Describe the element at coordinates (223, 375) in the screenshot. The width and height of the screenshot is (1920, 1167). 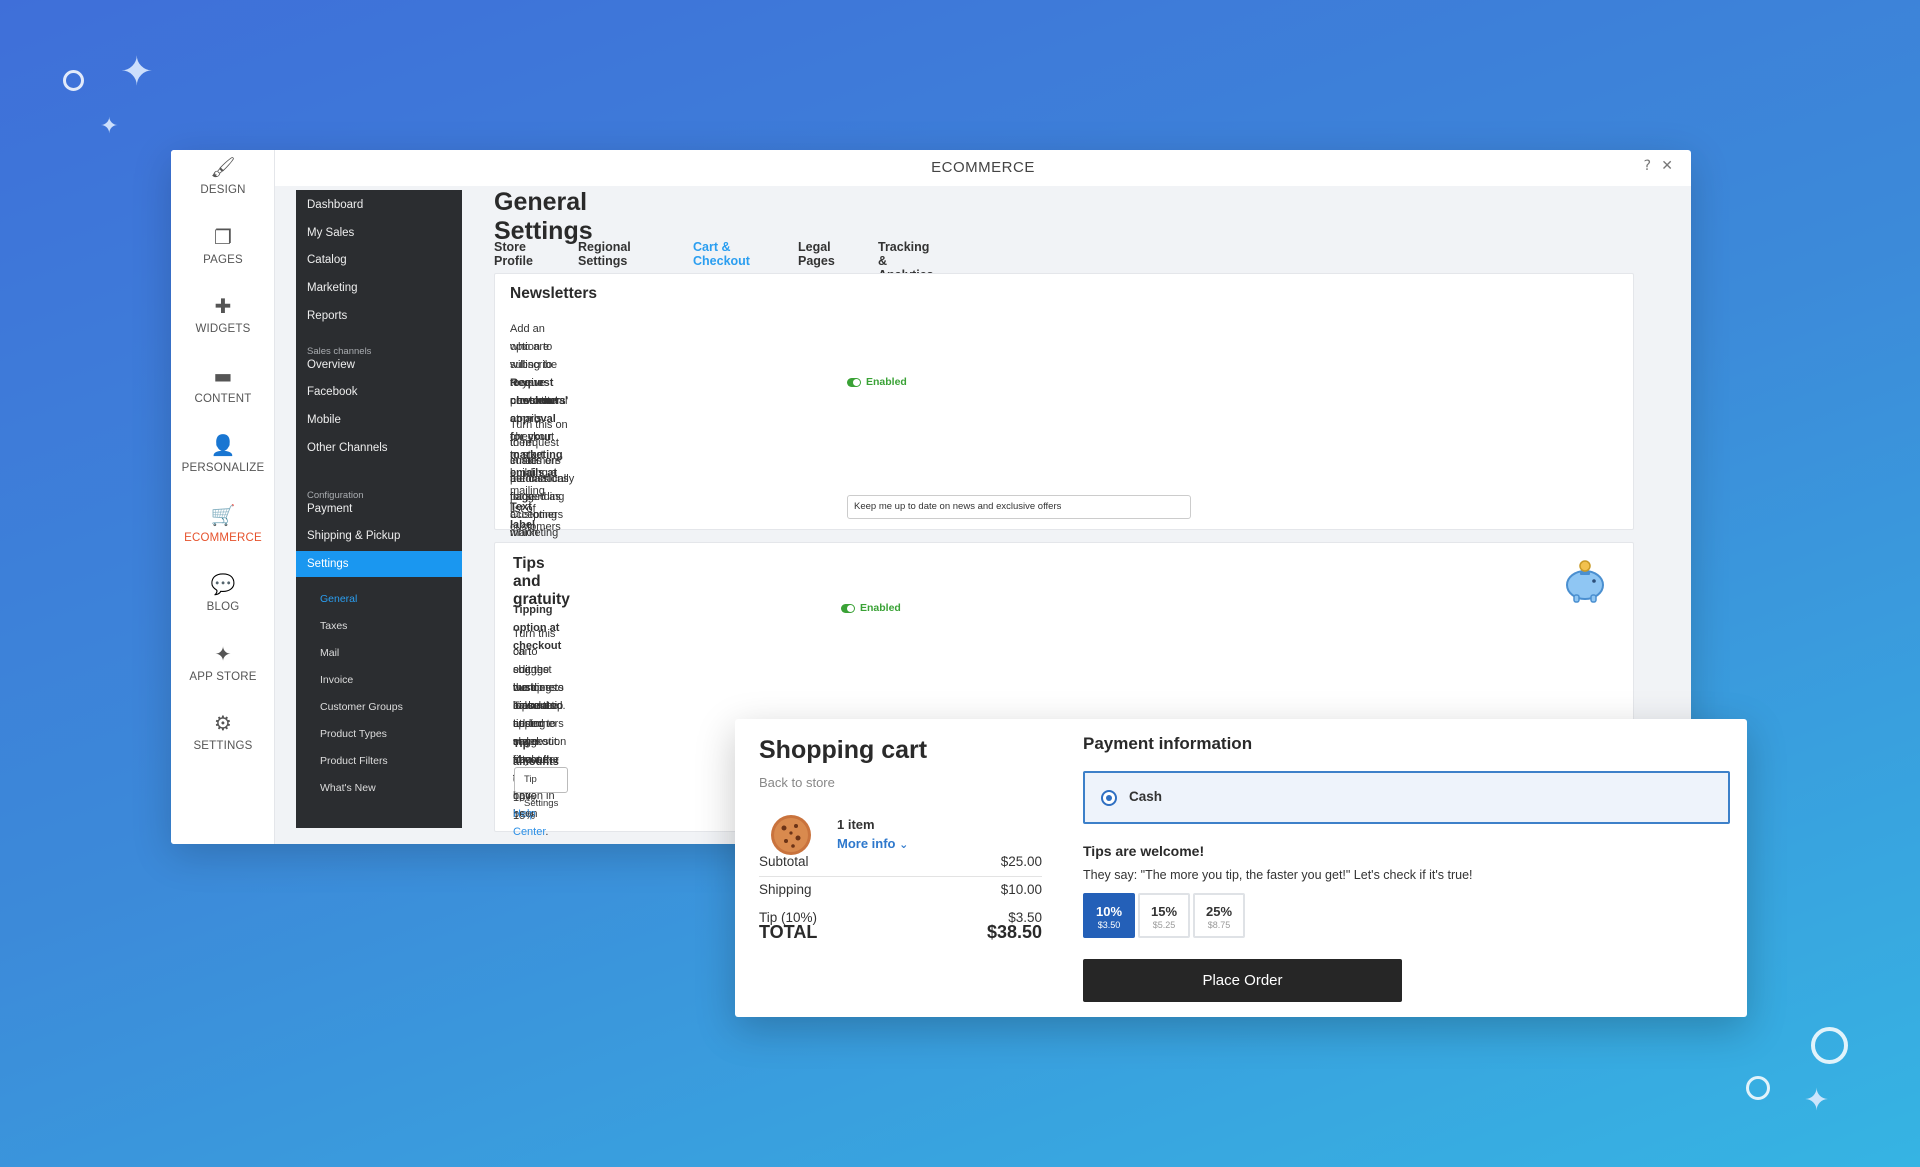
I see `folder-icon: ▬` at that location.